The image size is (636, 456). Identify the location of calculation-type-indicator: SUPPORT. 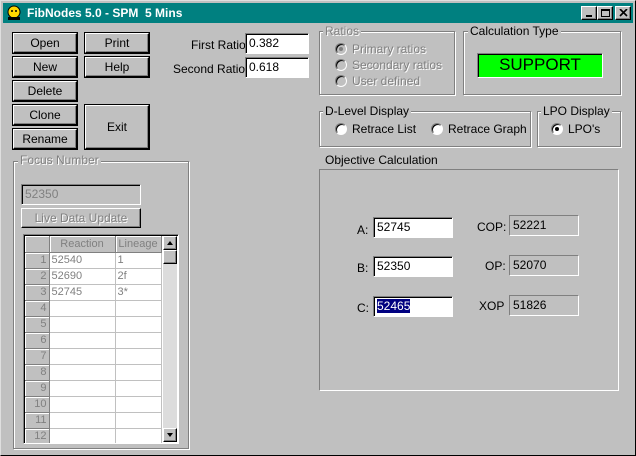
(540, 65).